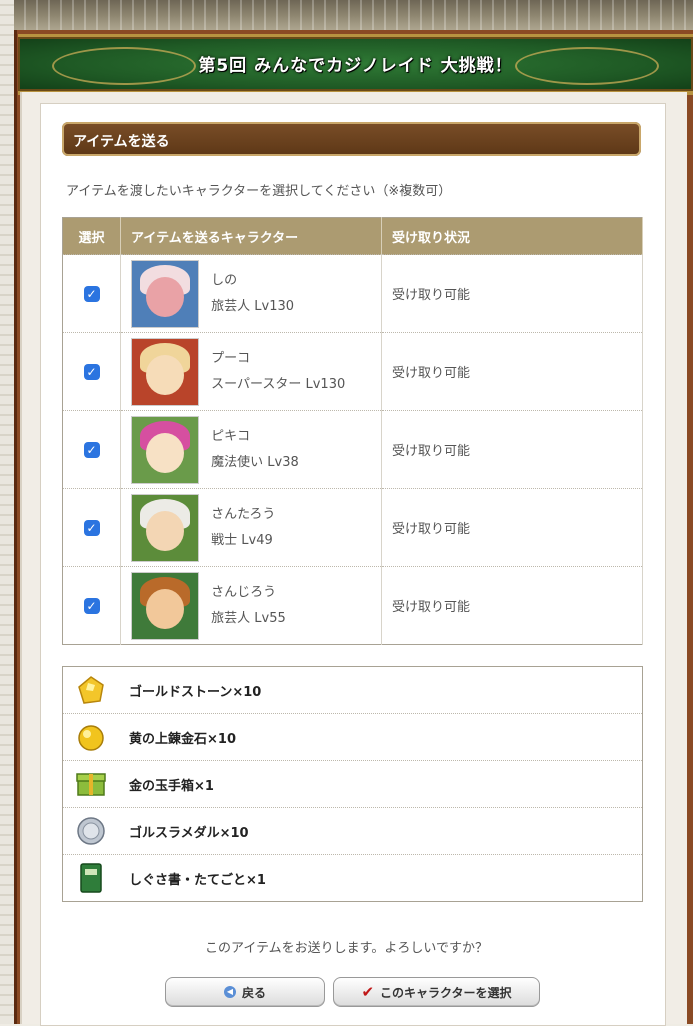  I want to click on character-name: さんじろう, so click(244, 592).